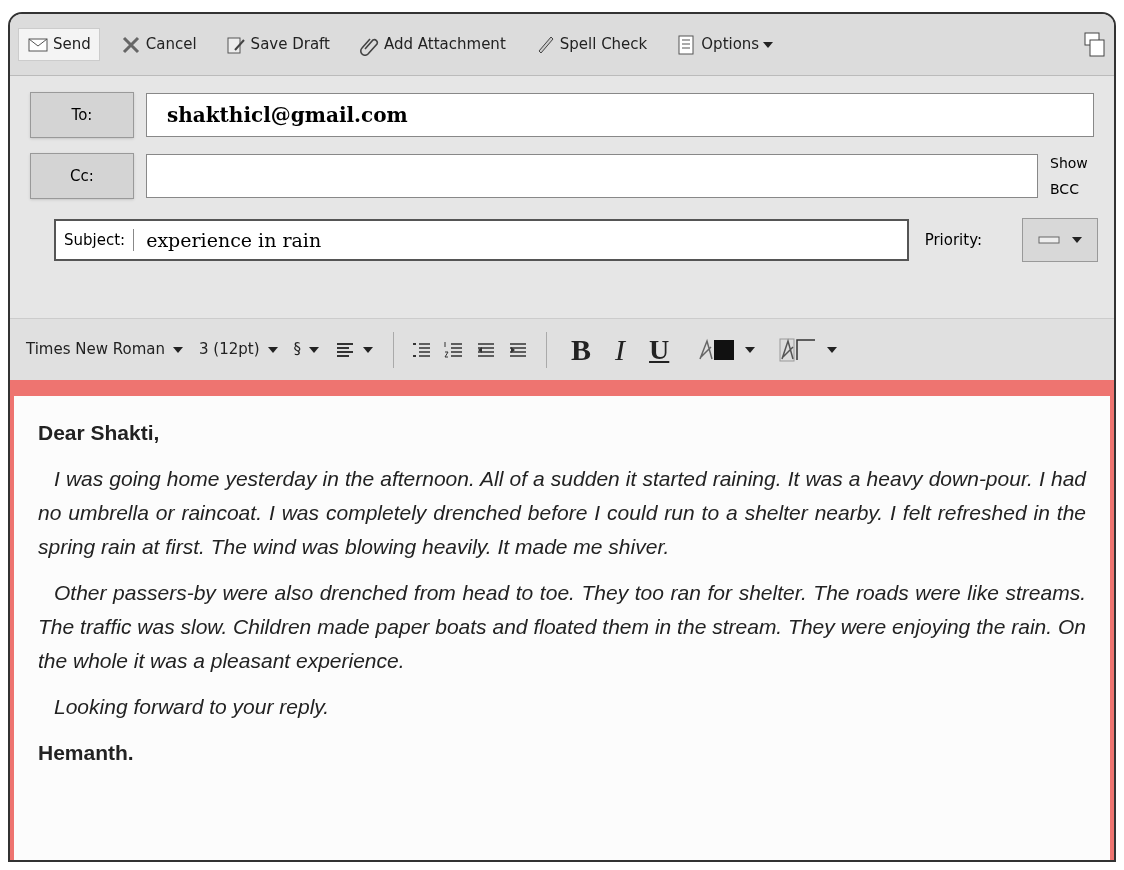 The height and width of the screenshot is (870, 1124). What do you see at coordinates (620, 115) in the screenshot?
I see `to-field: shakthicl@gmail.com` at bounding box center [620, 115].